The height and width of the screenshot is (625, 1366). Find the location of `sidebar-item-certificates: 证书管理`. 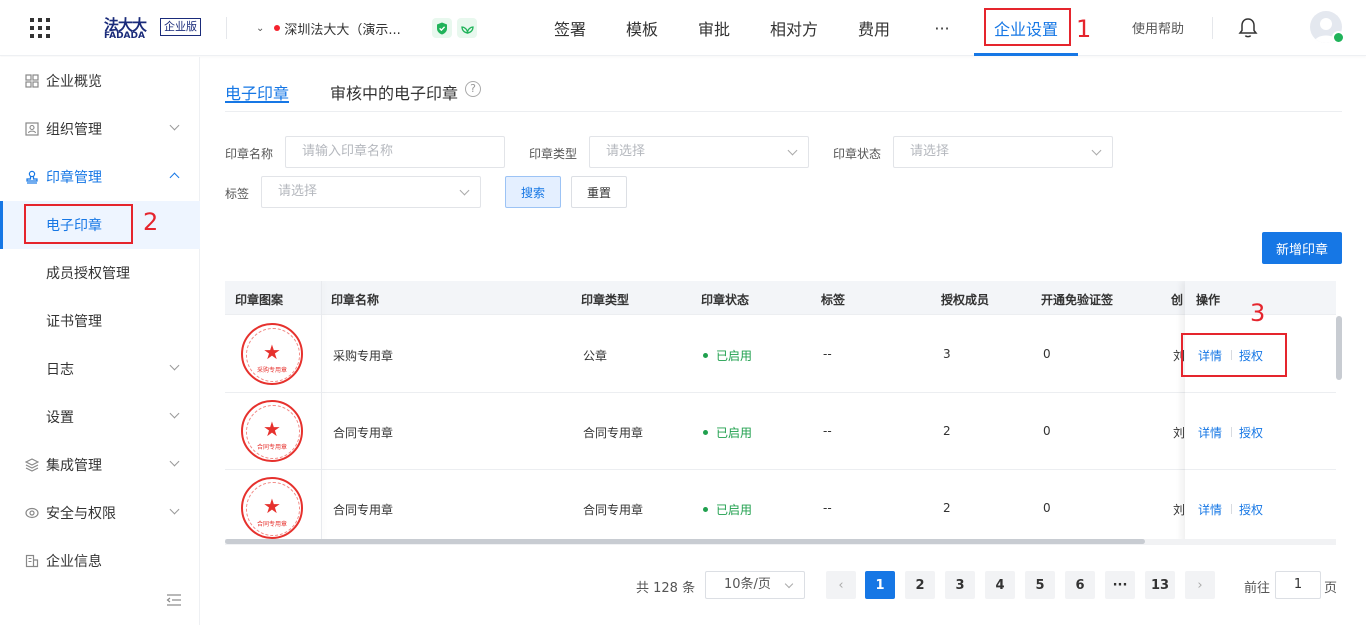

sidebar-item-certificates: 证书管理 is located at coordinates (100, 321).